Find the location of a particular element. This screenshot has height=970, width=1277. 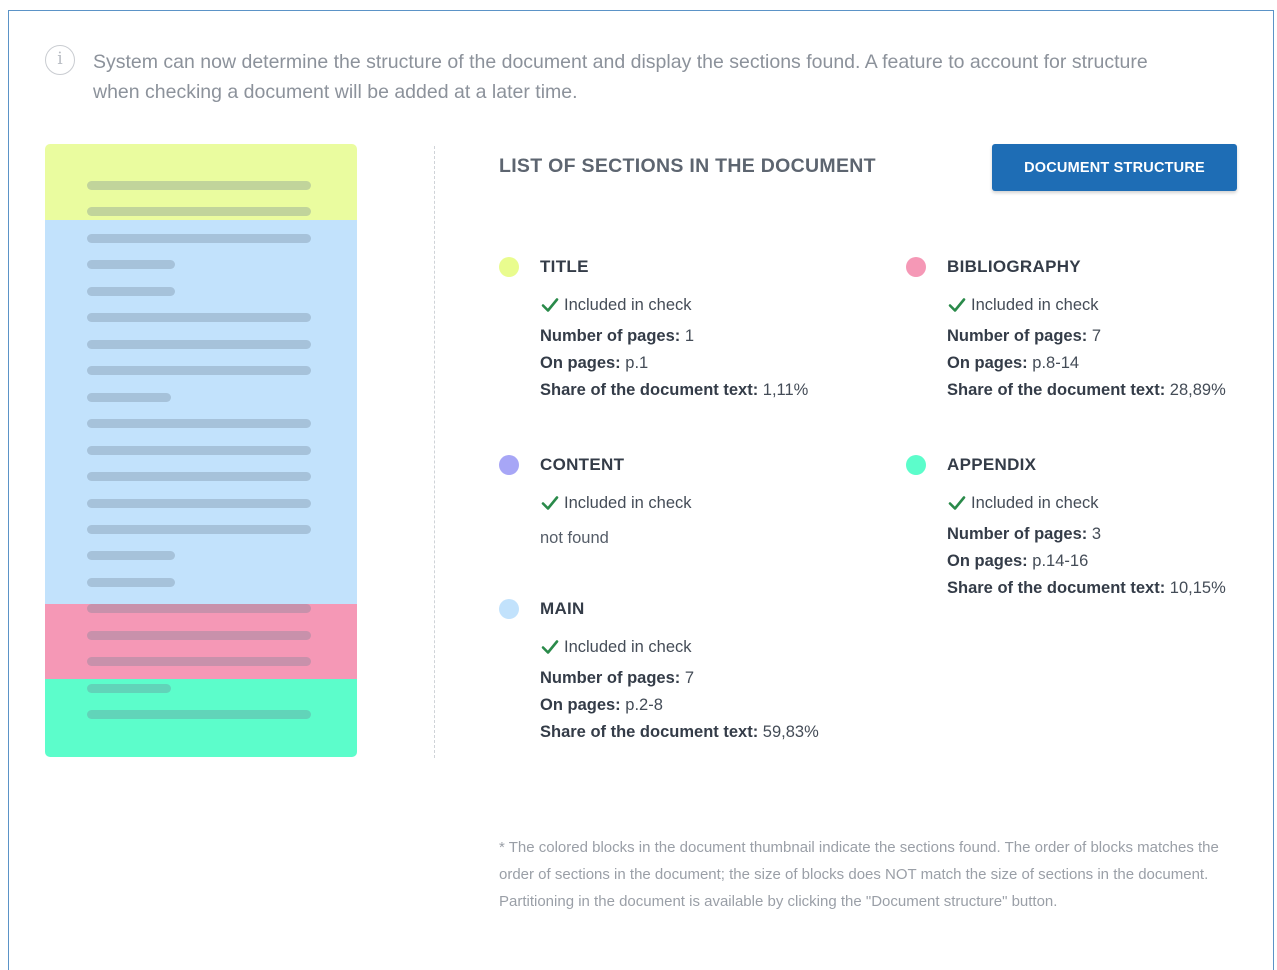

share-value: 1,11% is located at coordinates (785, 390).